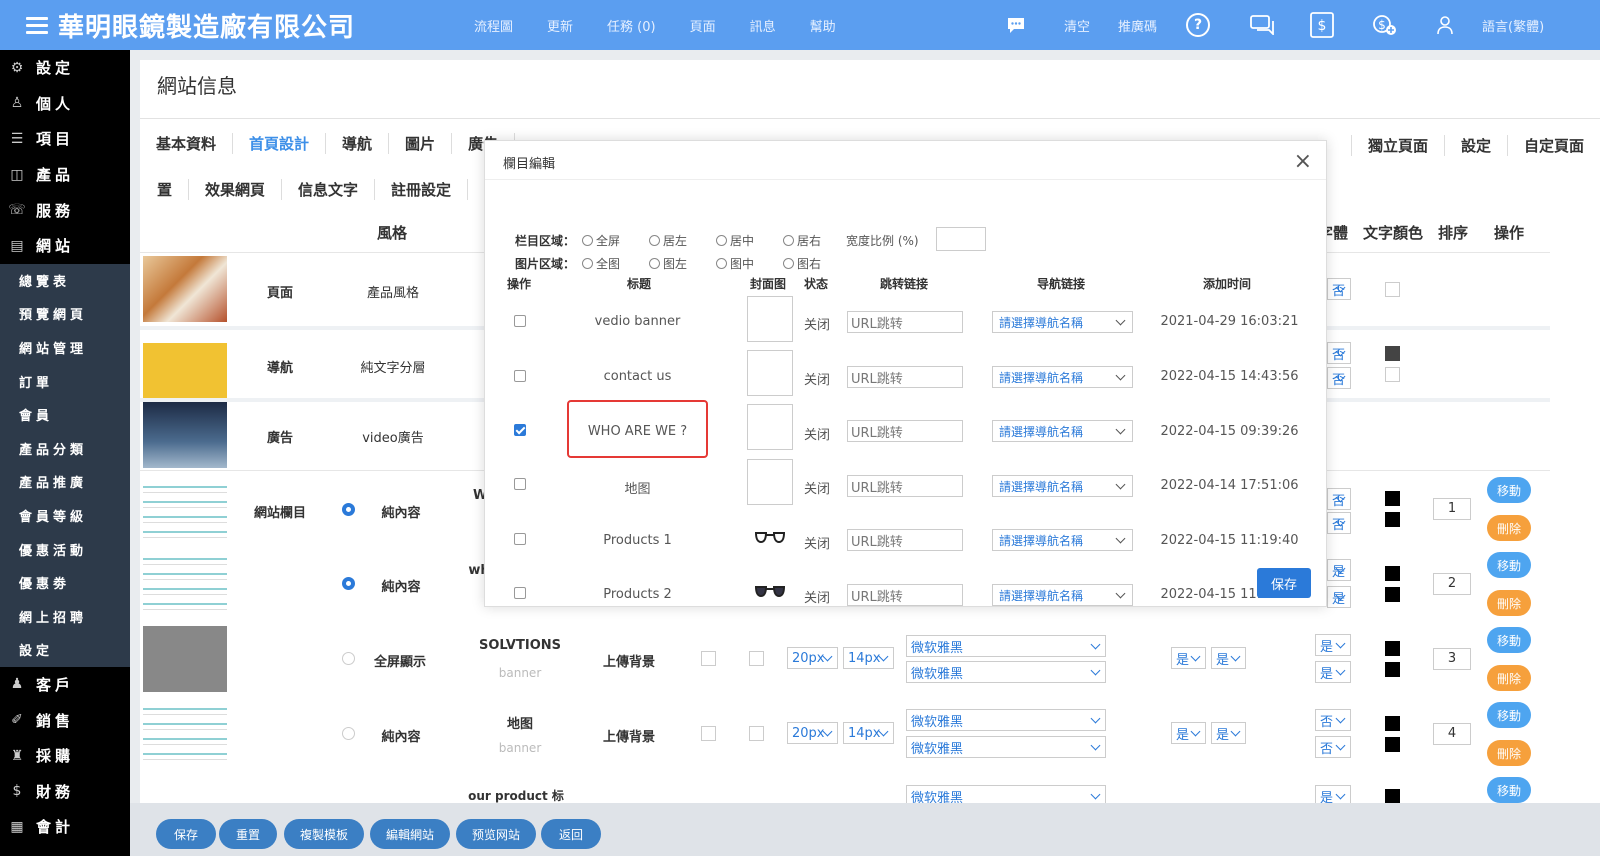  What do you see at coordinates (668, 263) in the screenshot?
I see `image-area-option: 图左` at bounding box center [668, 263].